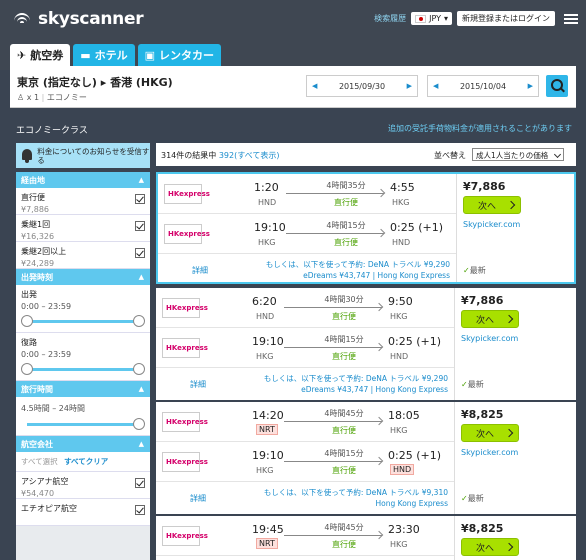  What do you see at coordinates (83, 255) in the screenshot?
I see `stops-option-two-plus: 乗継2回以上 ¥24,289` at bounding box center [83, 255].